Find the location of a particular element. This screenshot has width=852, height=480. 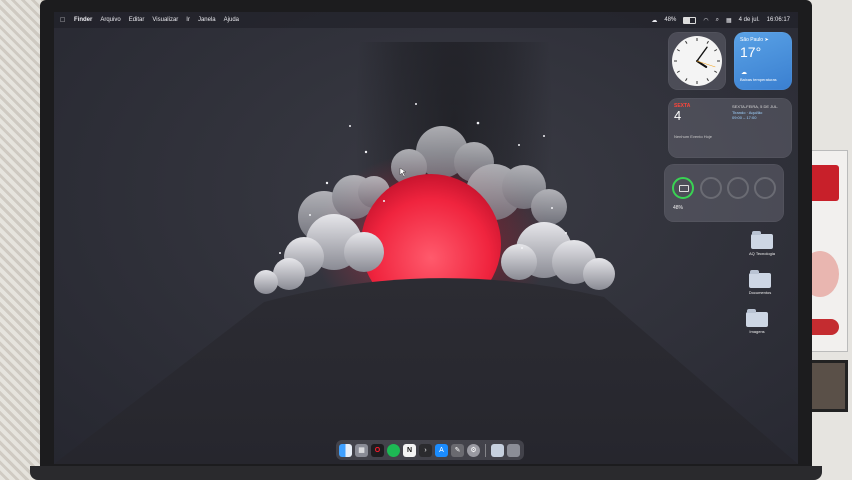

calendar-upcoming-header: SEXTA-FEIRA, 5 DE JUL. is located at coordinates (755, 106).